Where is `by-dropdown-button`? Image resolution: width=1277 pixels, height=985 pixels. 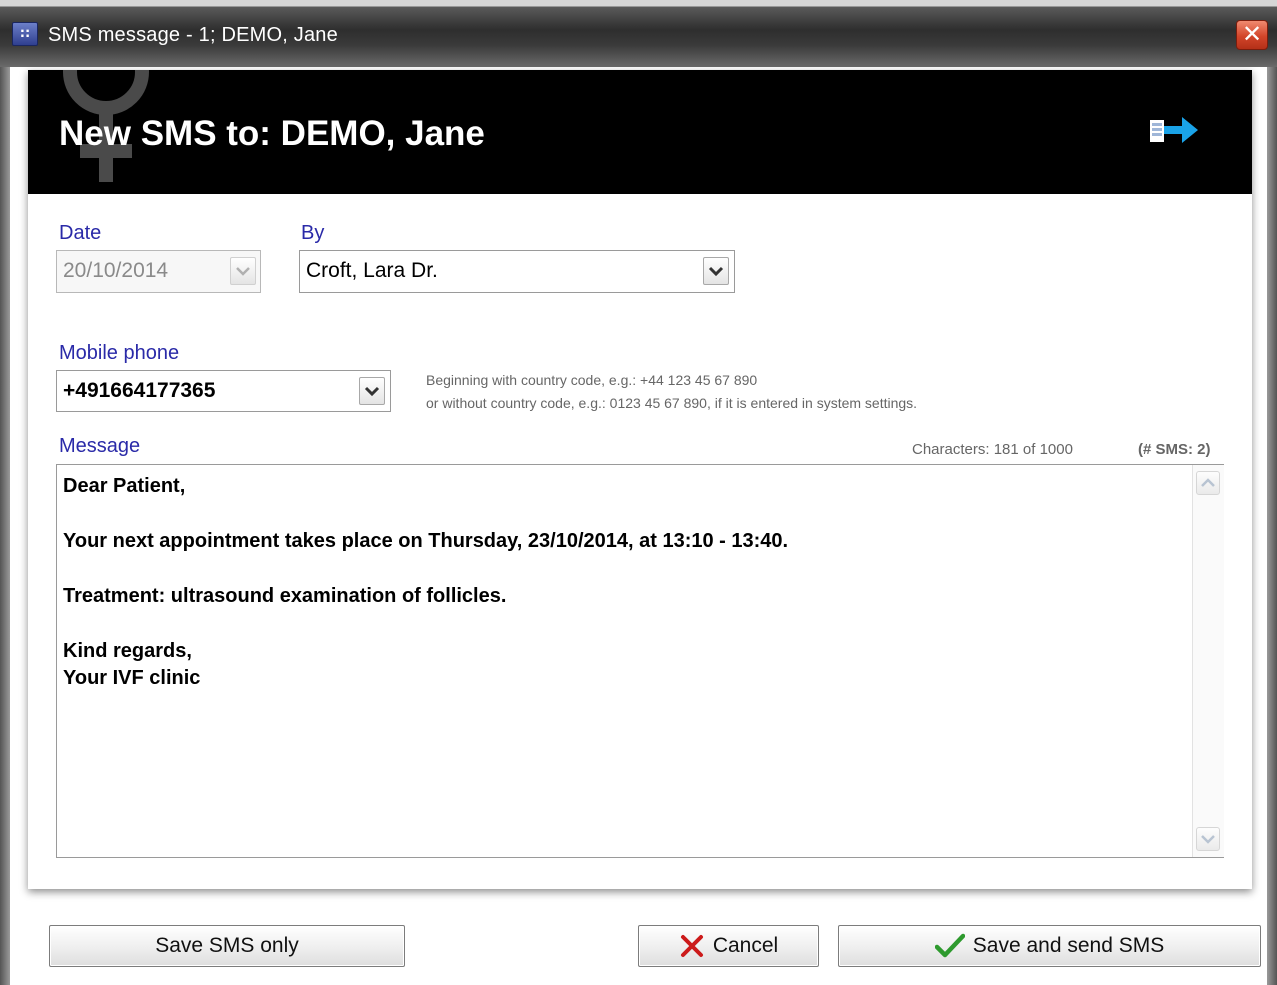
by-dropdown-button is located at coordinates (716, 271).